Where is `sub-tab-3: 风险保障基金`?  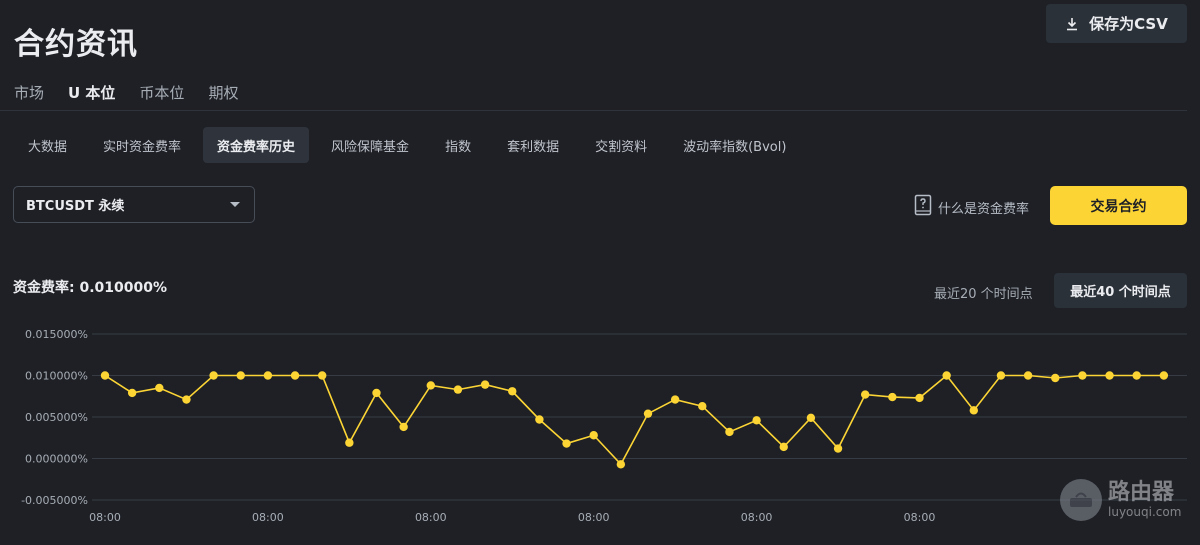
sub-tab-3: 风险保障基金 is located at coordinates (370, 145).